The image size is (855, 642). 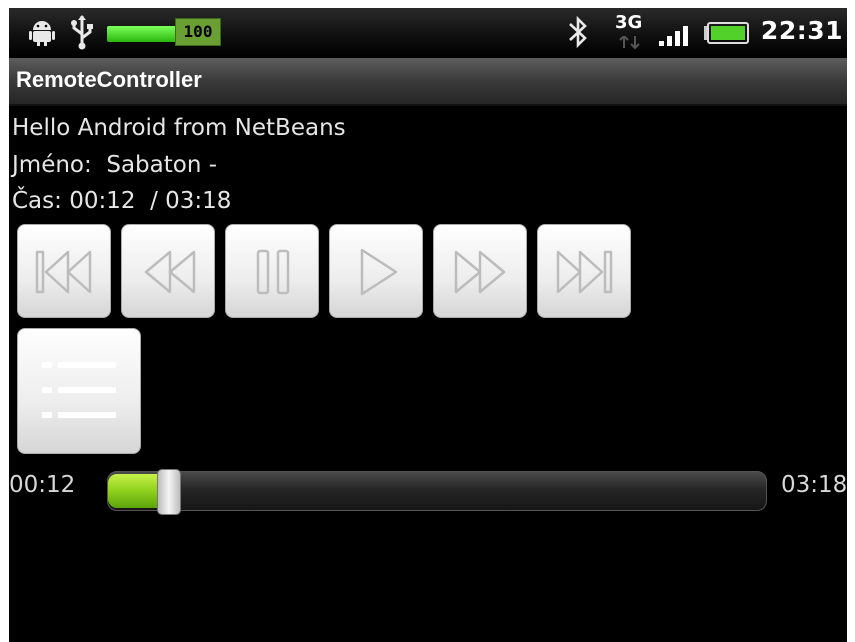 I want to click on seekbar-thumb, so click(x=169, y=492).